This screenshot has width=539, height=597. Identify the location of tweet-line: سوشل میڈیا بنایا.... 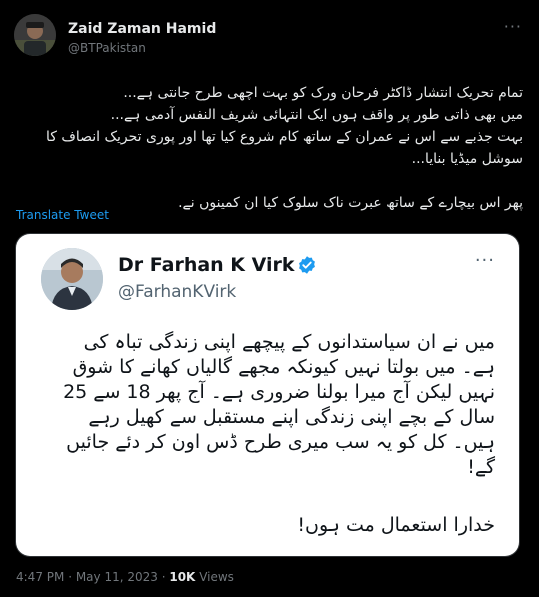
(467, 159).